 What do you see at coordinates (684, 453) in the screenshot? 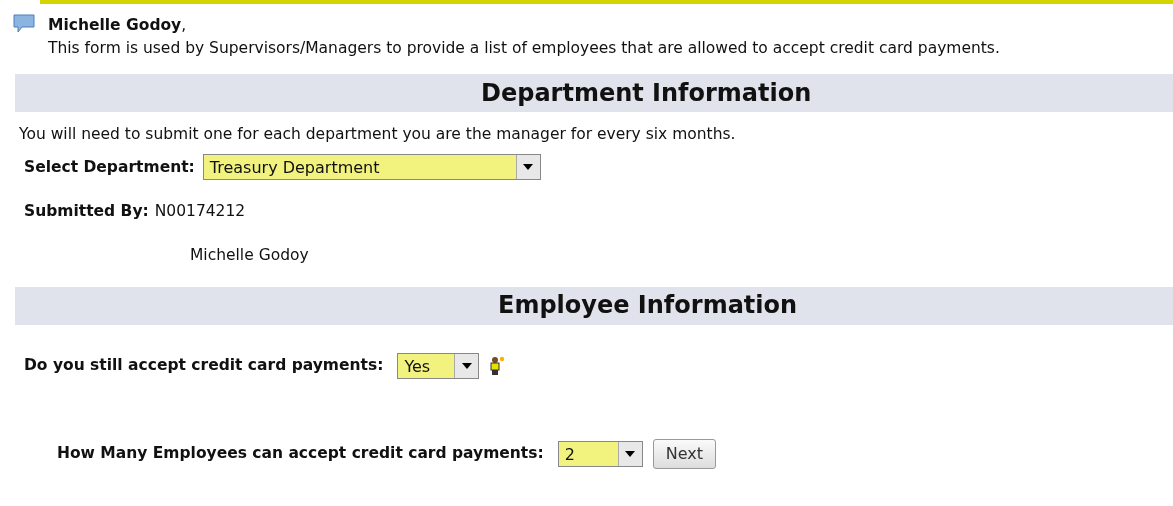
I see `next-button: Next` at bounding box center [684, 453].